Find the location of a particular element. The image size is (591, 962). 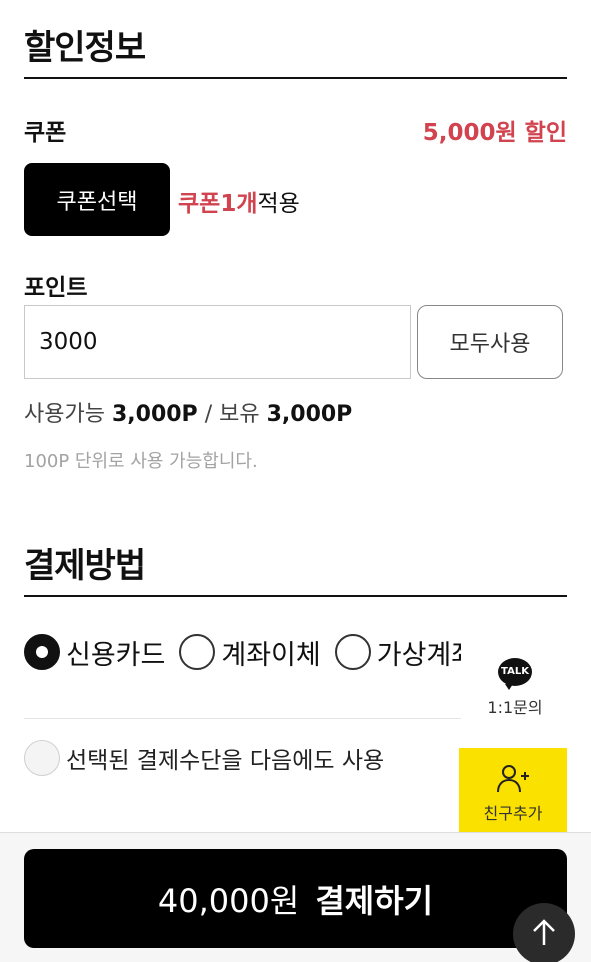

add-friend-button: 친구추가 is located at coordinates (513, 791).